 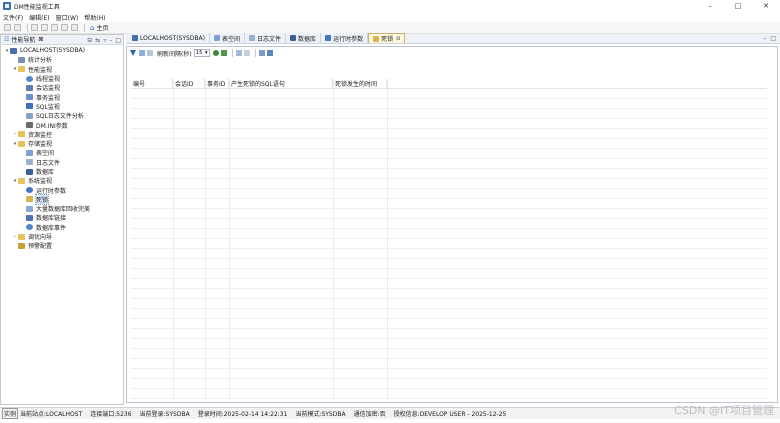 I want to click on tree-item: 运行时参数, so click(x=62, y=190).